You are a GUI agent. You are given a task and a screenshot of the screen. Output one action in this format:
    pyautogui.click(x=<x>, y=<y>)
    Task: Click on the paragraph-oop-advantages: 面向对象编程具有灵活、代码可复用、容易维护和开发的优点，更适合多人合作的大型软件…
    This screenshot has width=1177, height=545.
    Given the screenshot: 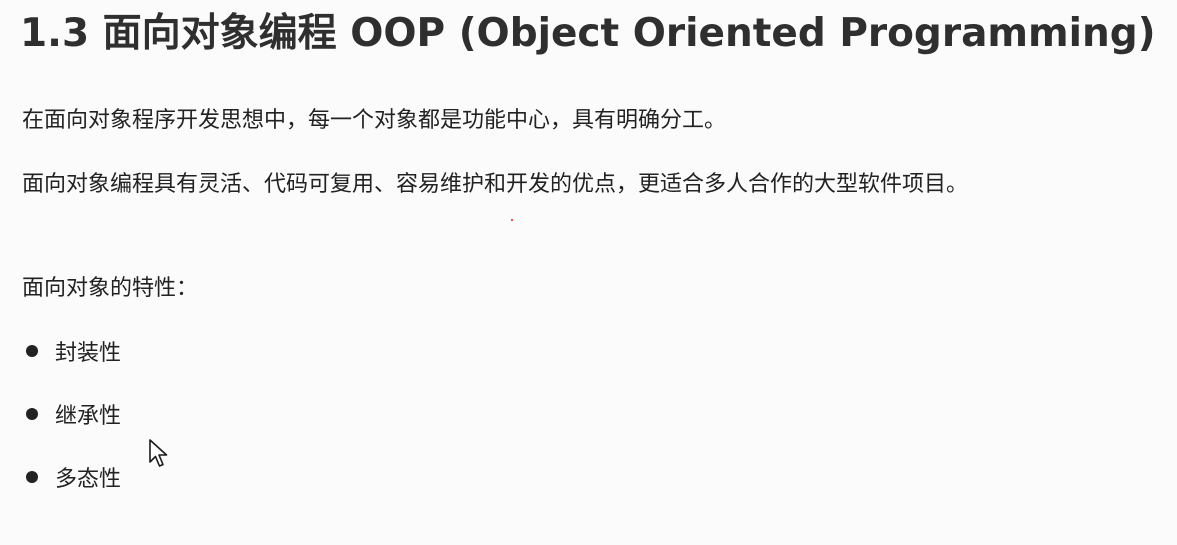 What is the action you would take?
    pyautogui.click(x=495, y=184)
    